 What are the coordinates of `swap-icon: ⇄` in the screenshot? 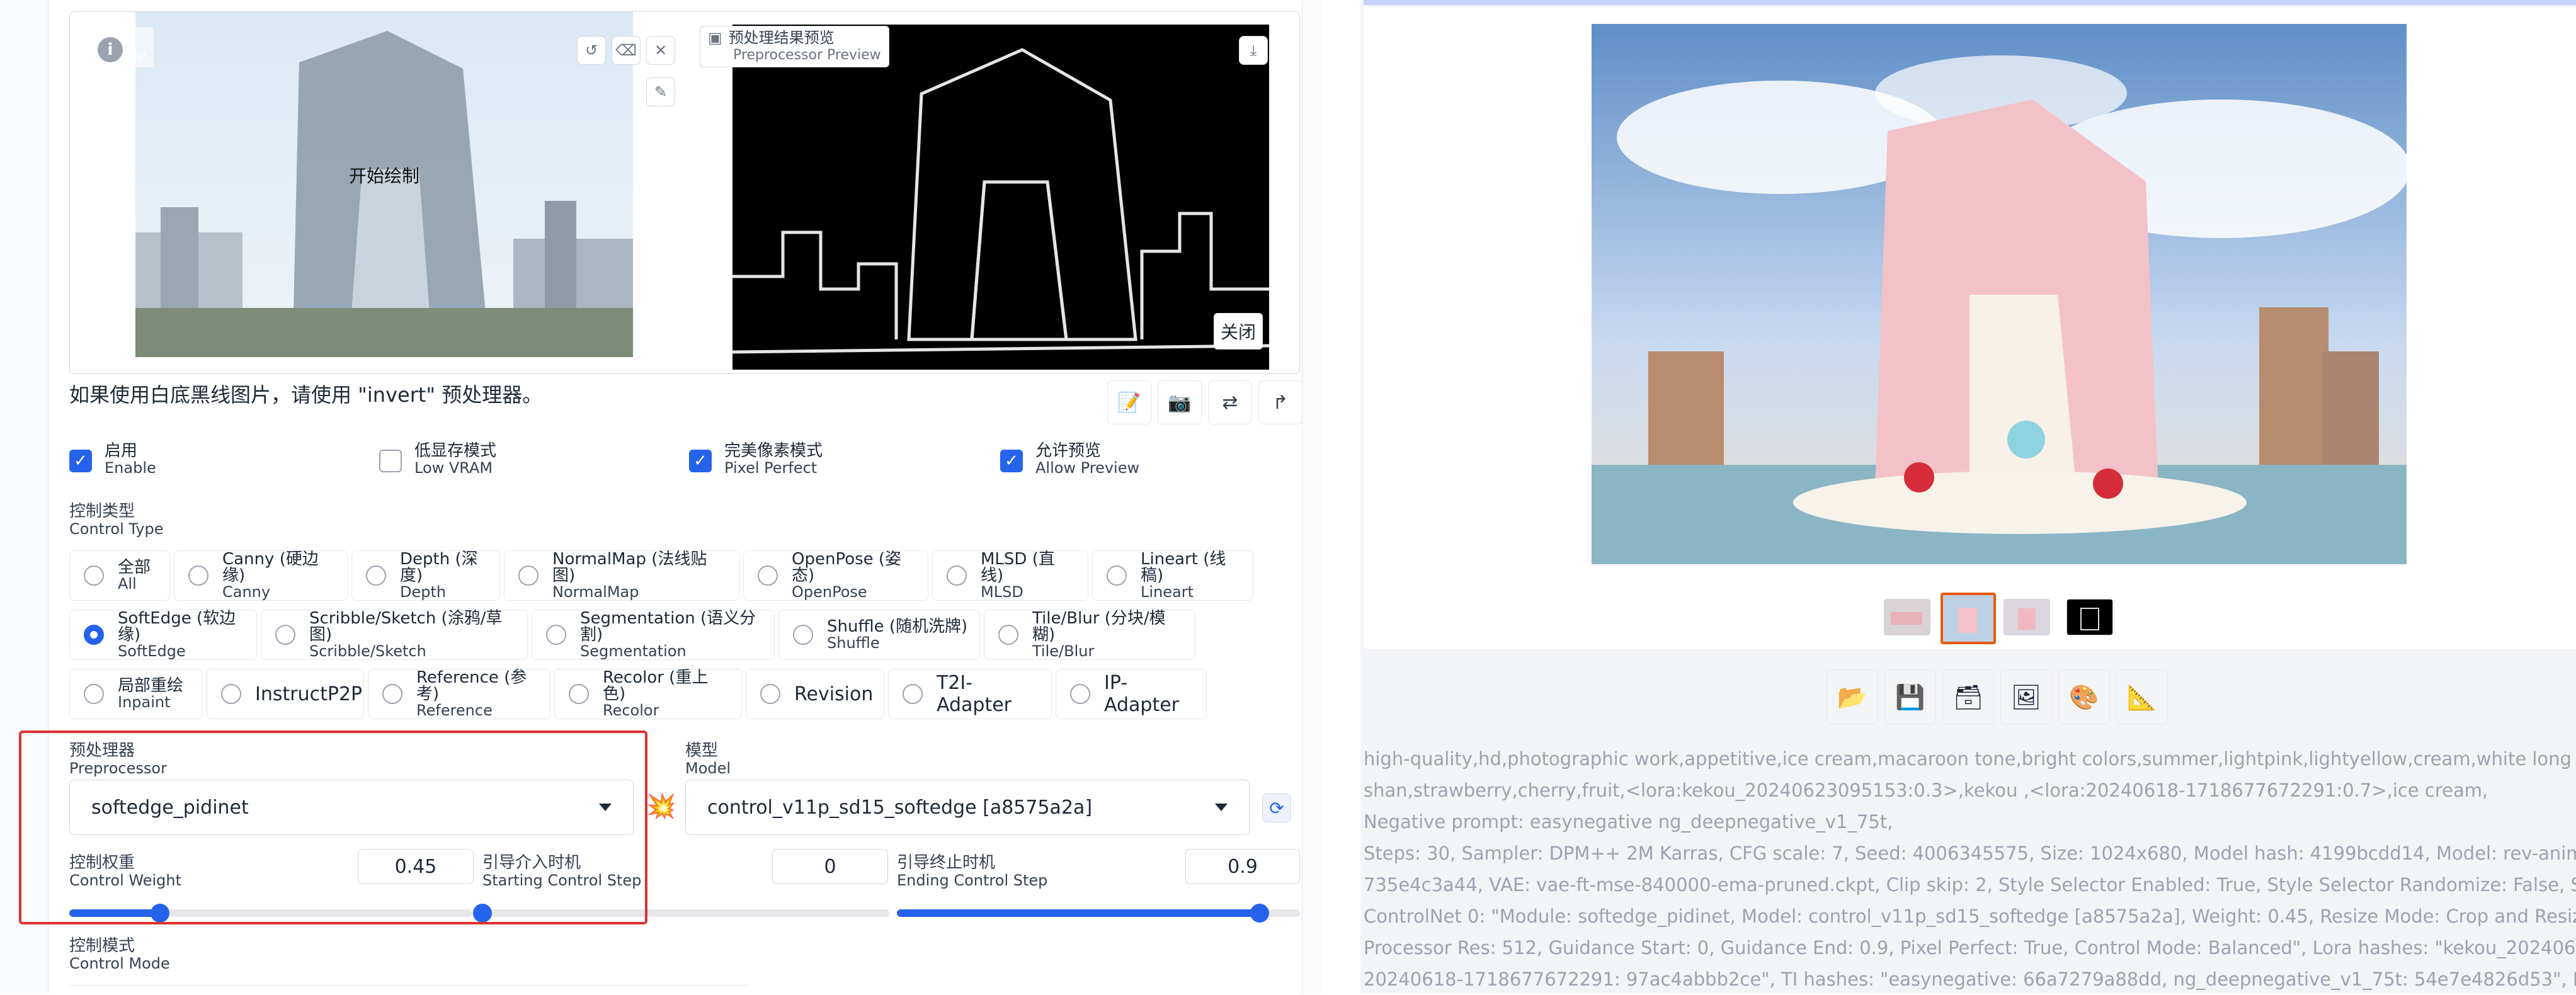 It's located at (1230, 402).